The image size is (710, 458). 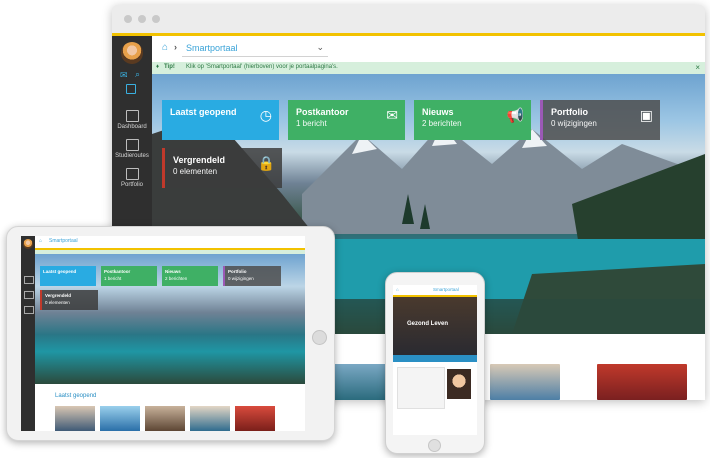 I want to click on sidebar-item-dashboard: Dashboard, so click(x=132, y=120).